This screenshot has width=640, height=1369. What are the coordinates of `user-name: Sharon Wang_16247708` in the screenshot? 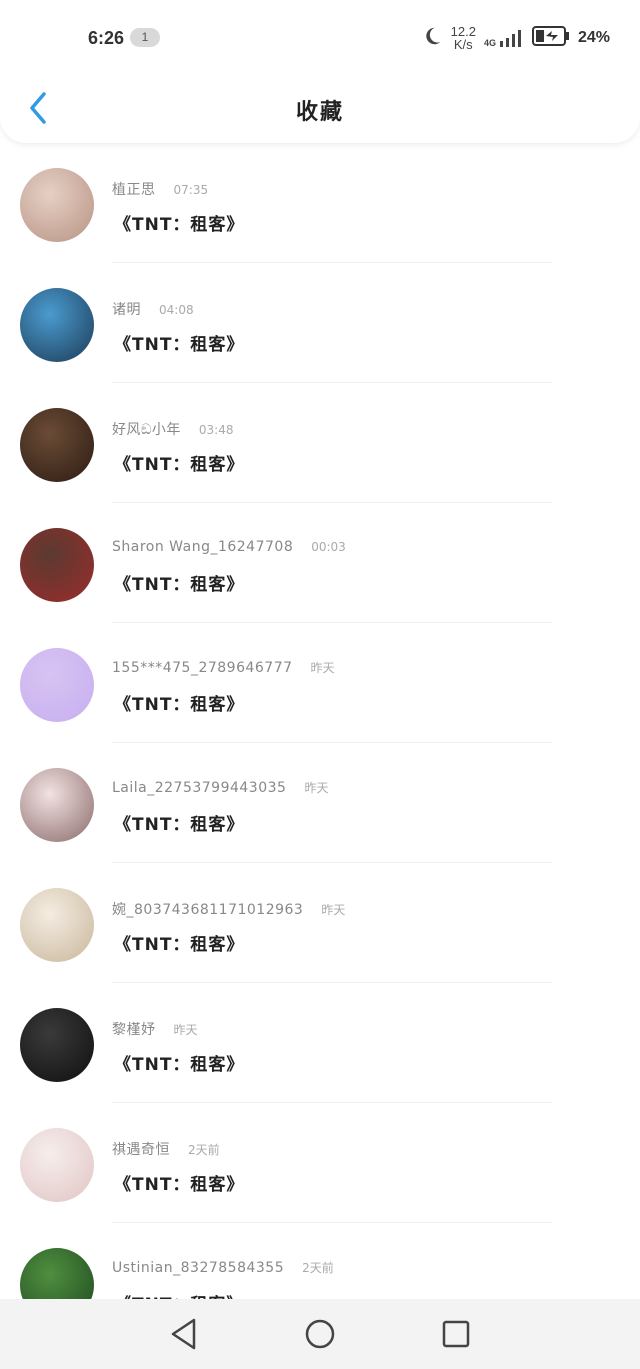 It's located at (203, 547).